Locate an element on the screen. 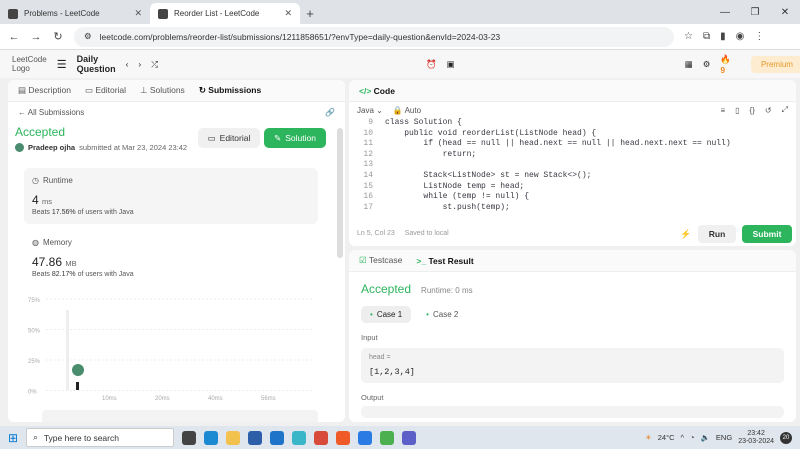  code-line: 16 while (temp != null) { is located at coordinates (572, 197).